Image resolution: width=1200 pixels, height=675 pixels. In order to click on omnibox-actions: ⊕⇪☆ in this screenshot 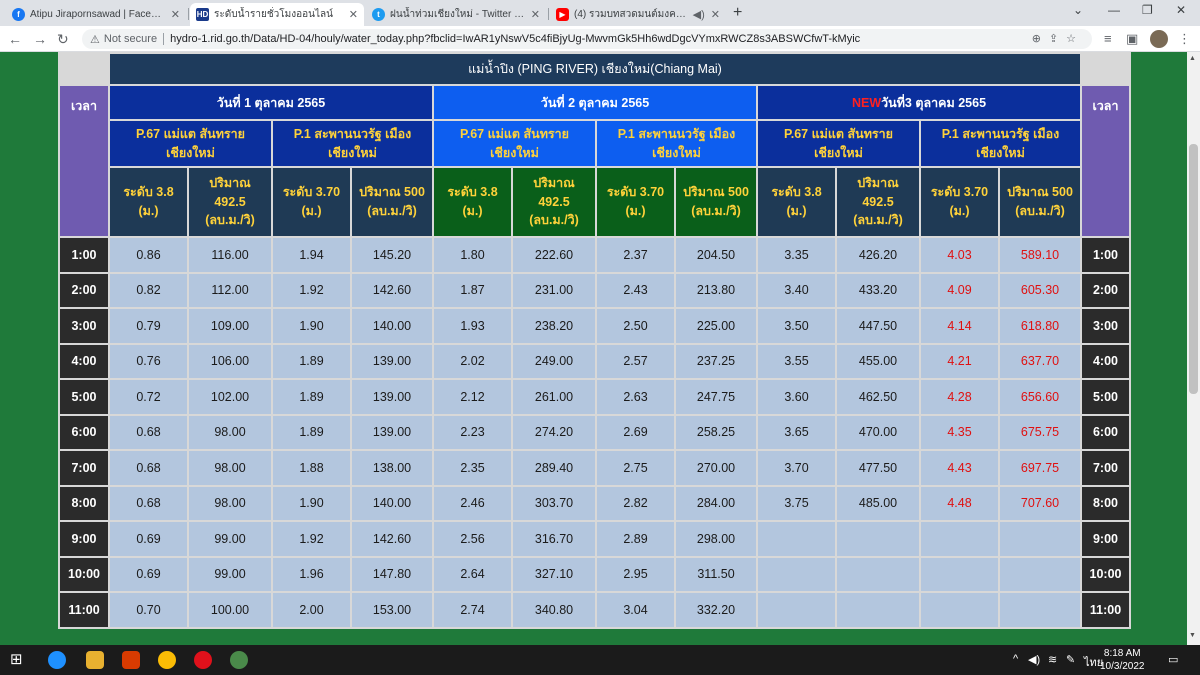, I will do `click(1058, 38)`.